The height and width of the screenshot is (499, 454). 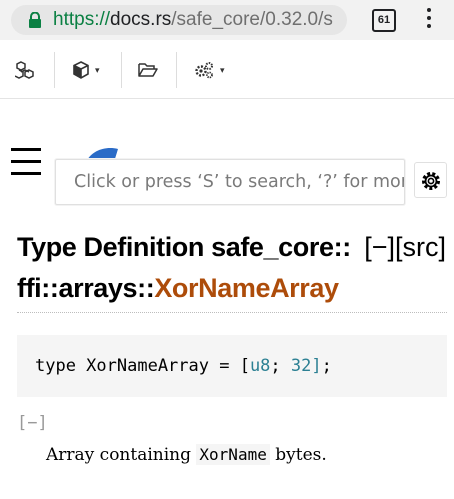 I want to click on path-module-link: ffi::arrays::, so click(x=86, y=288).